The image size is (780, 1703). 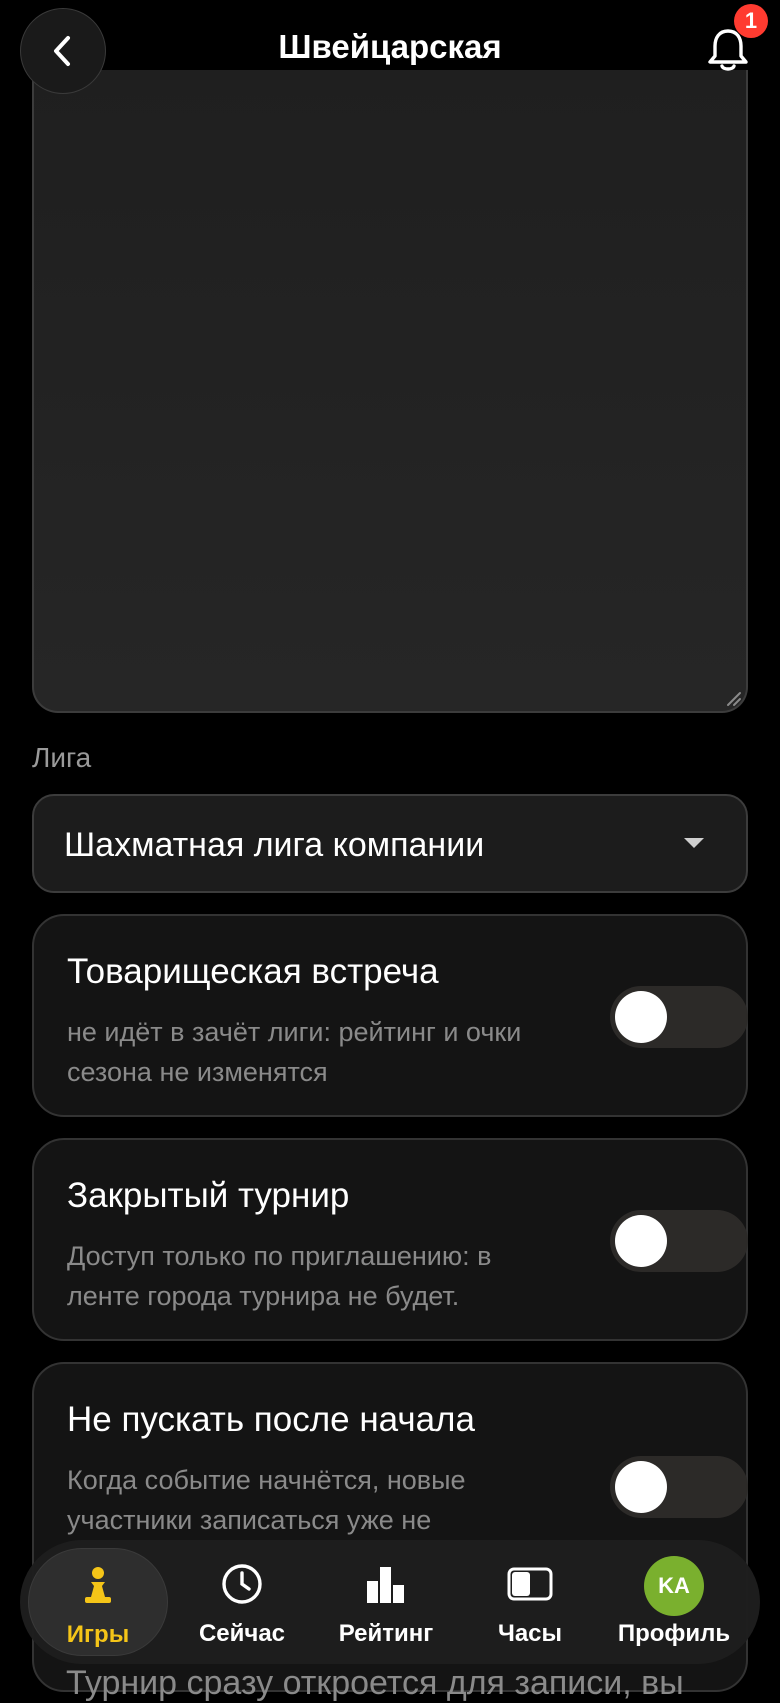 I want to click on closed-tournament-toggle, so click(x=679, y=1241).